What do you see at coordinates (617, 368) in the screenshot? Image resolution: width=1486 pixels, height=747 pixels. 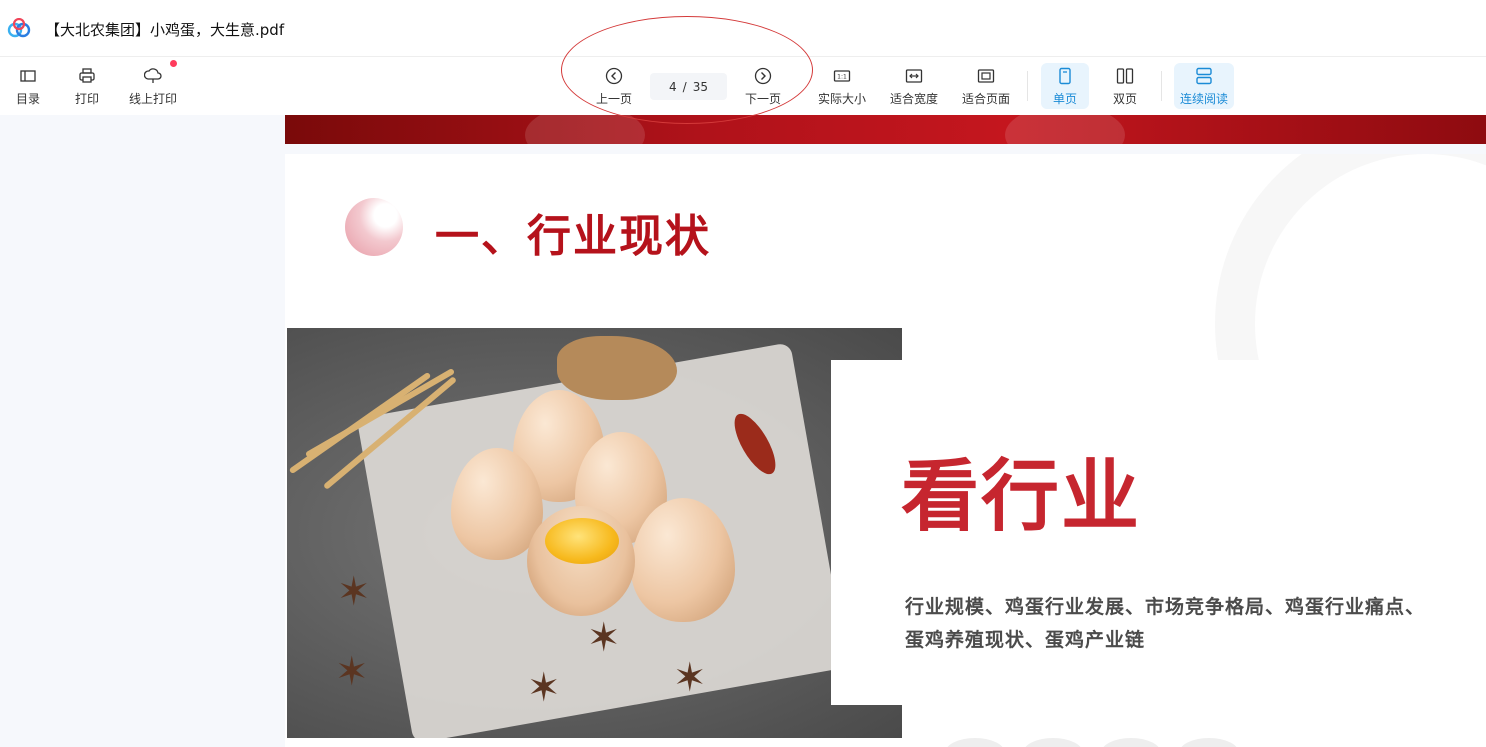 I see `ginger-root` at bounding box center [617, 368].